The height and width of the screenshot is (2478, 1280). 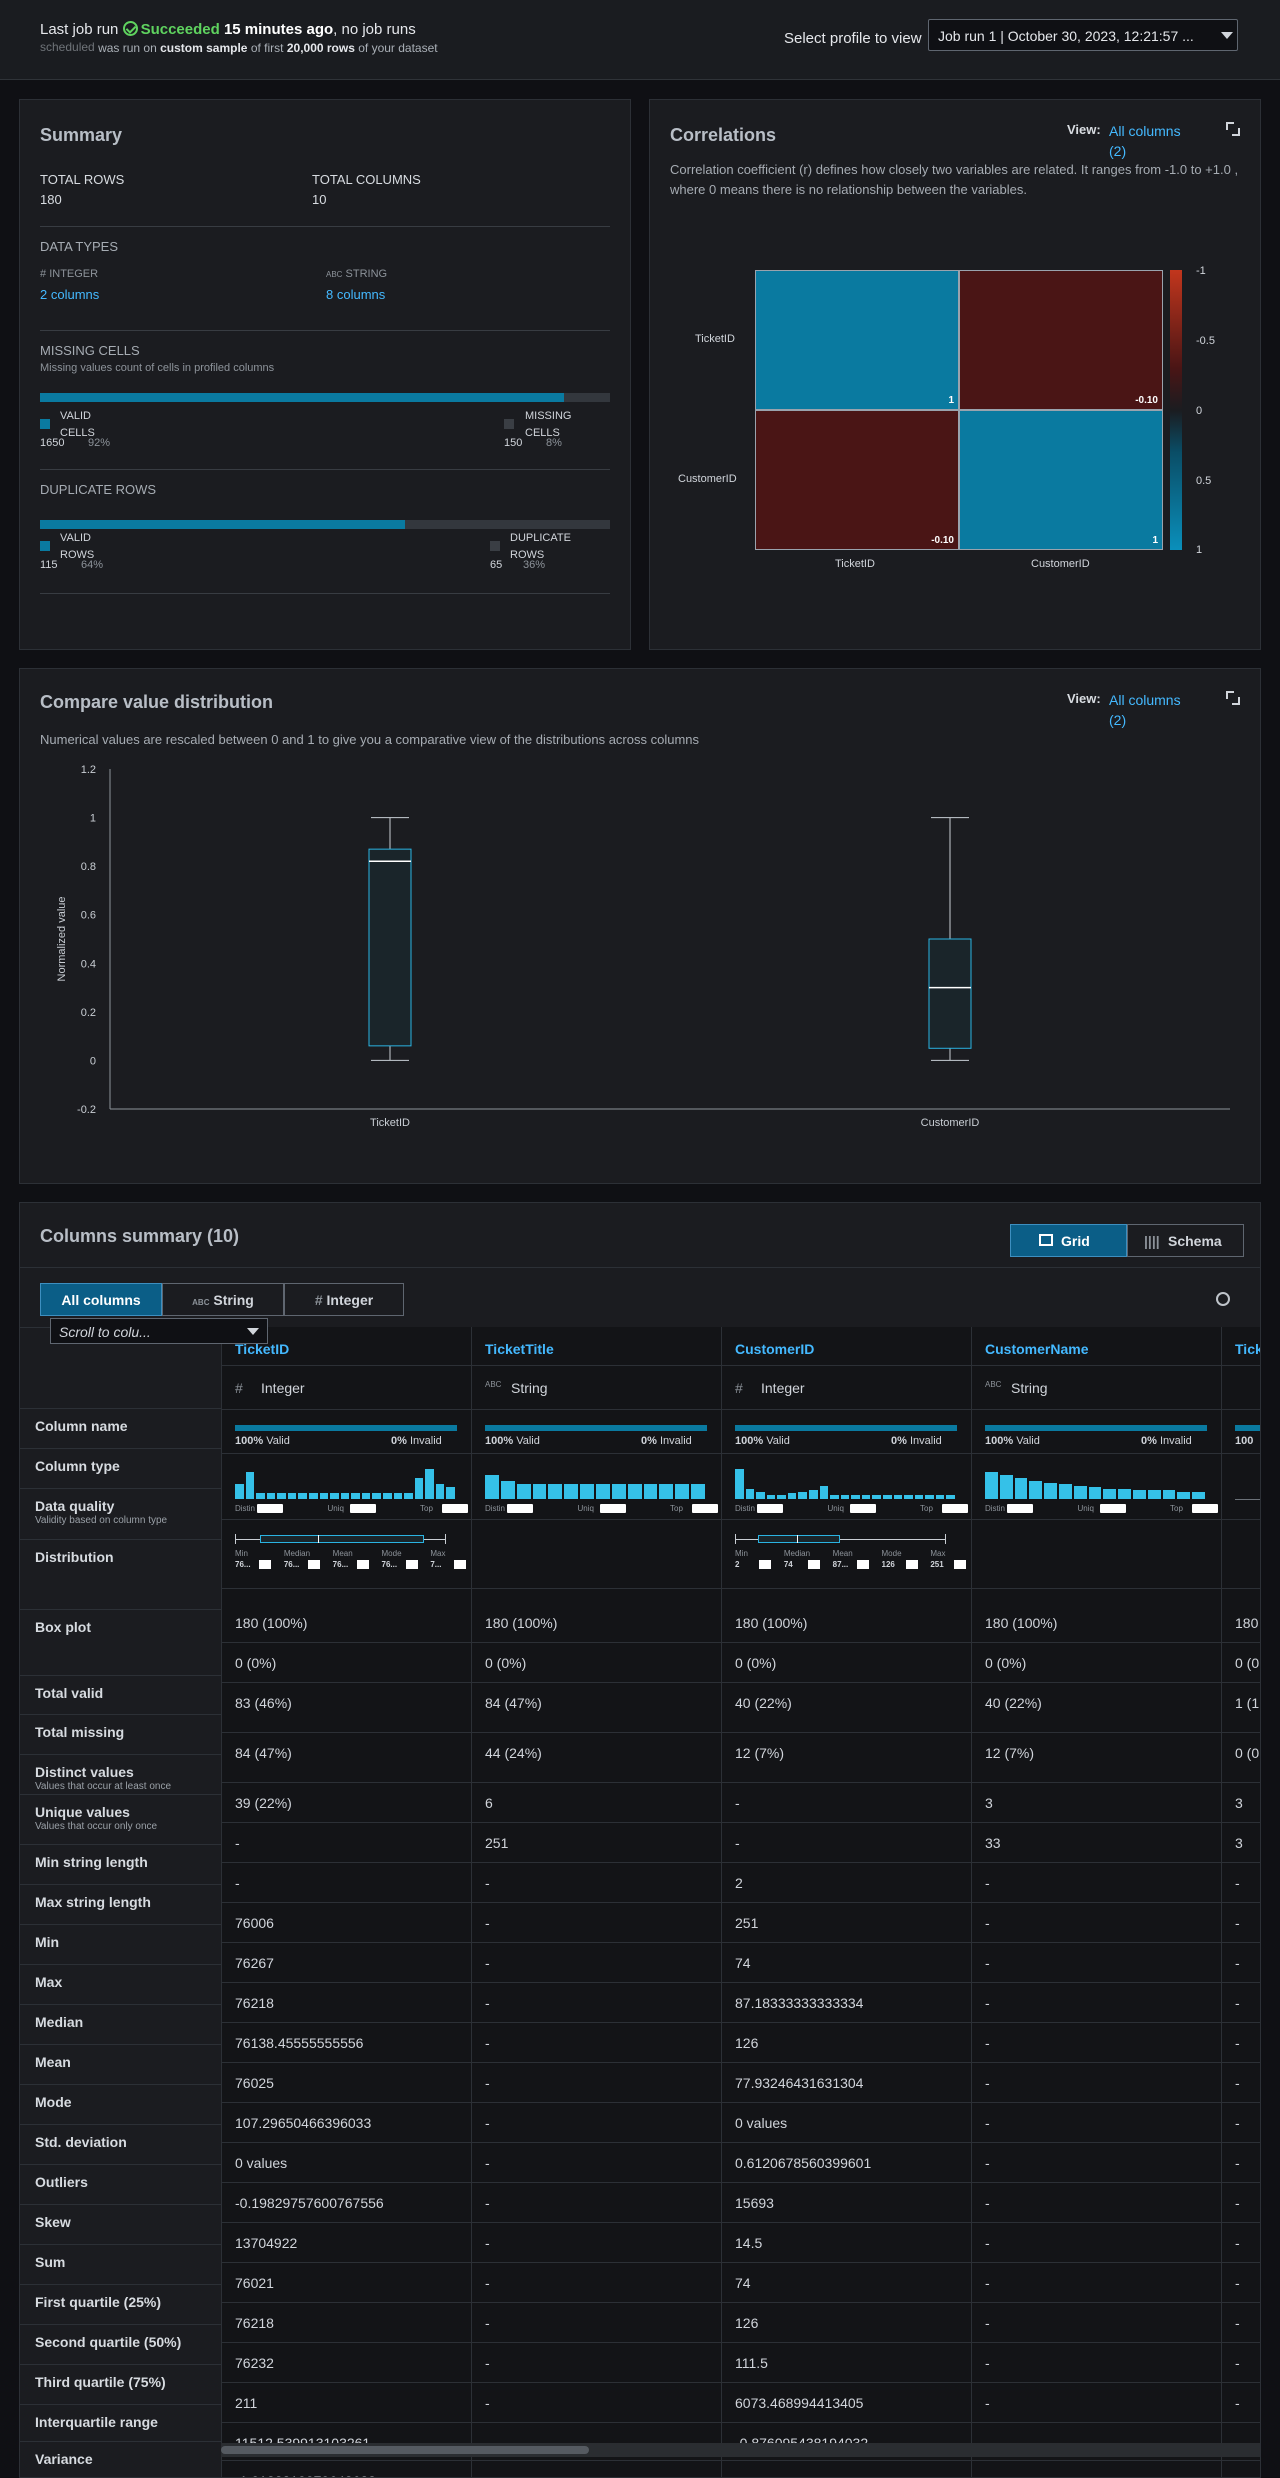 What do you see at coordinates (1185, 1240) in the screenshot?
I see `schema-view-button: |||| Schema` at bounding box center [1185, 1240].